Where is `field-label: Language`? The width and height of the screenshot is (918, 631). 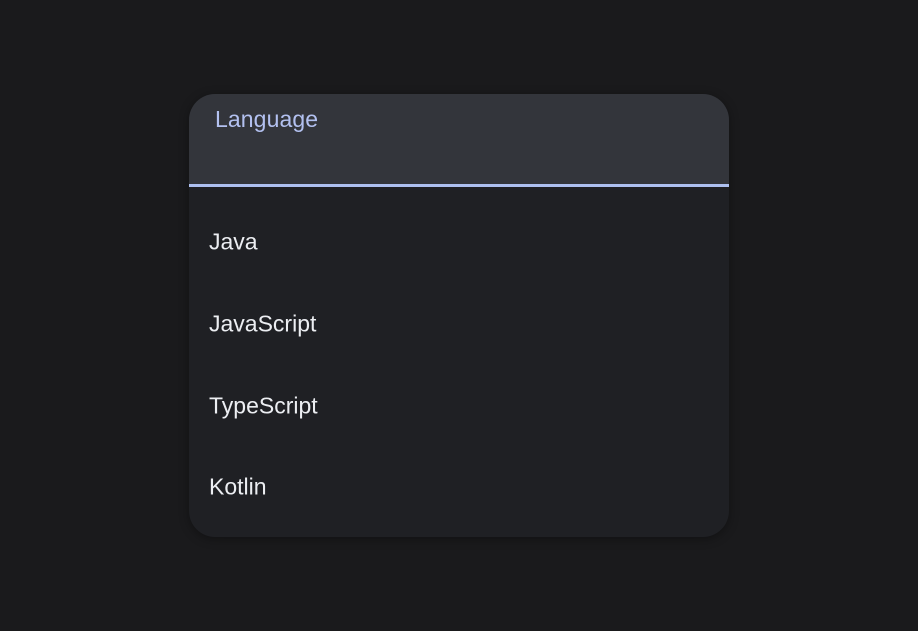 field-label: Language is located at coordinates (267, 119).